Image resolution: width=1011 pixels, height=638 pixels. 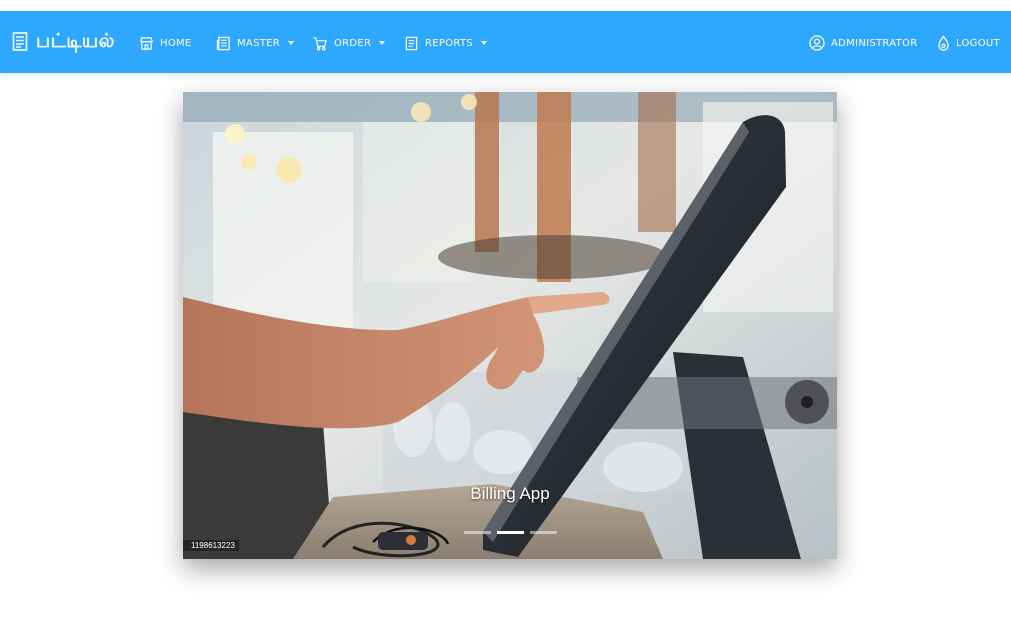 I want to click on image-stock-id: 1198613223, so click(x=211, y=545).